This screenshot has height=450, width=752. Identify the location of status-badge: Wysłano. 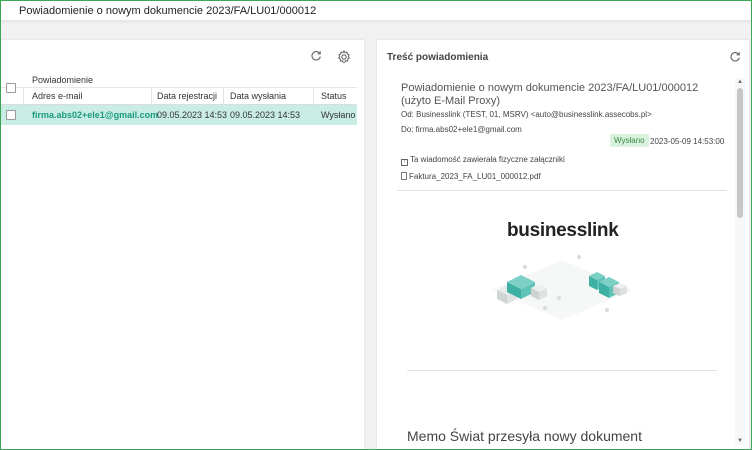
(629, 140).